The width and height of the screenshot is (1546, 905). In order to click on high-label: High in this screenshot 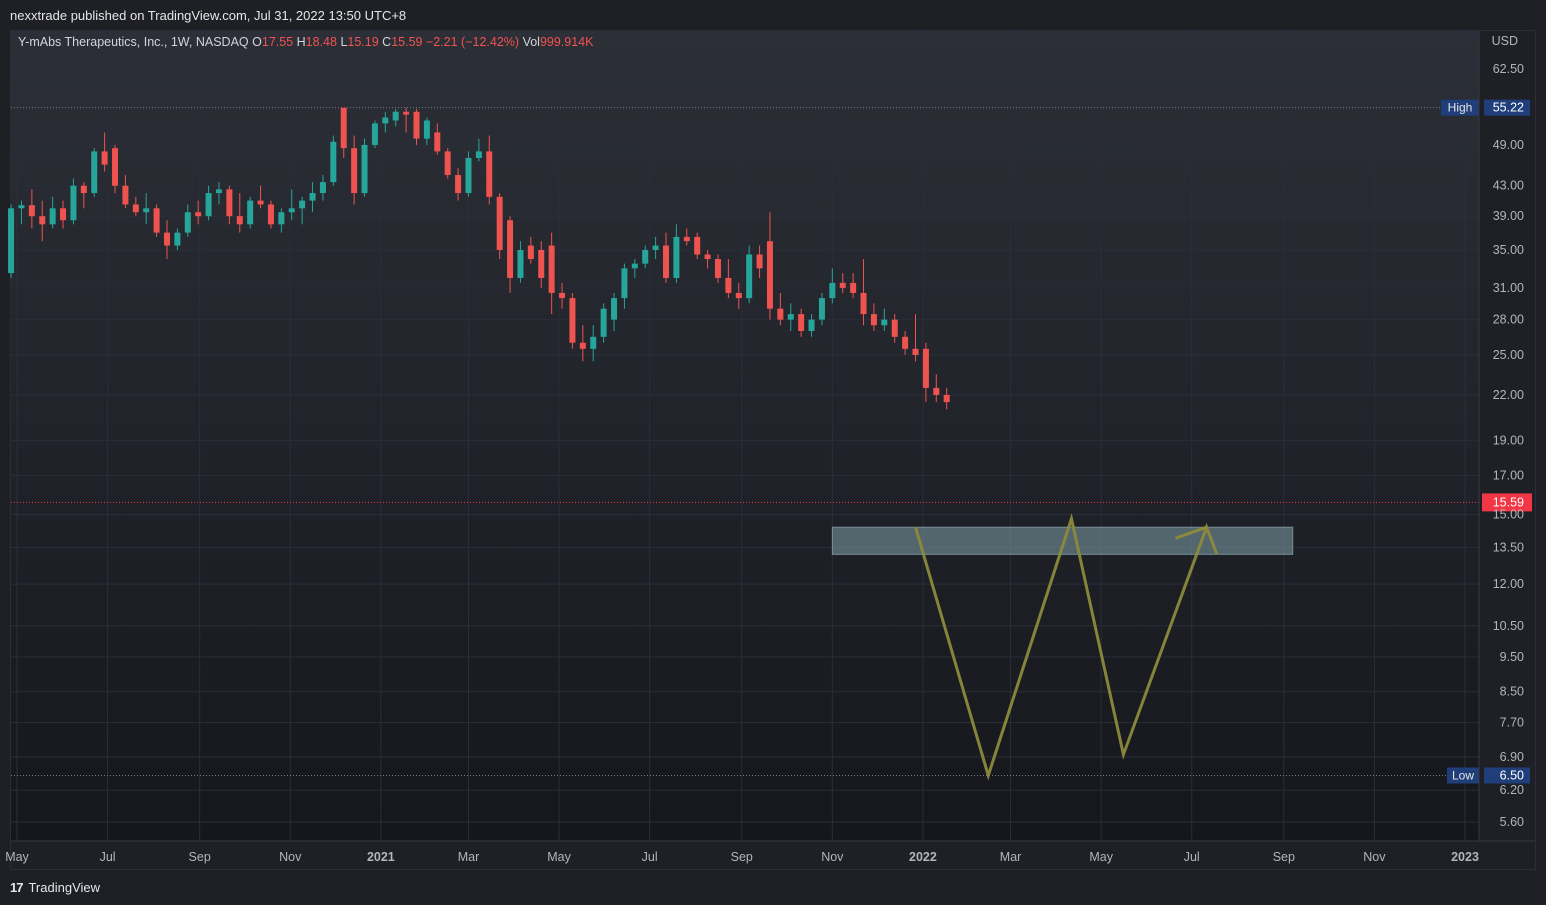, I will do `click(1460, 108)`.